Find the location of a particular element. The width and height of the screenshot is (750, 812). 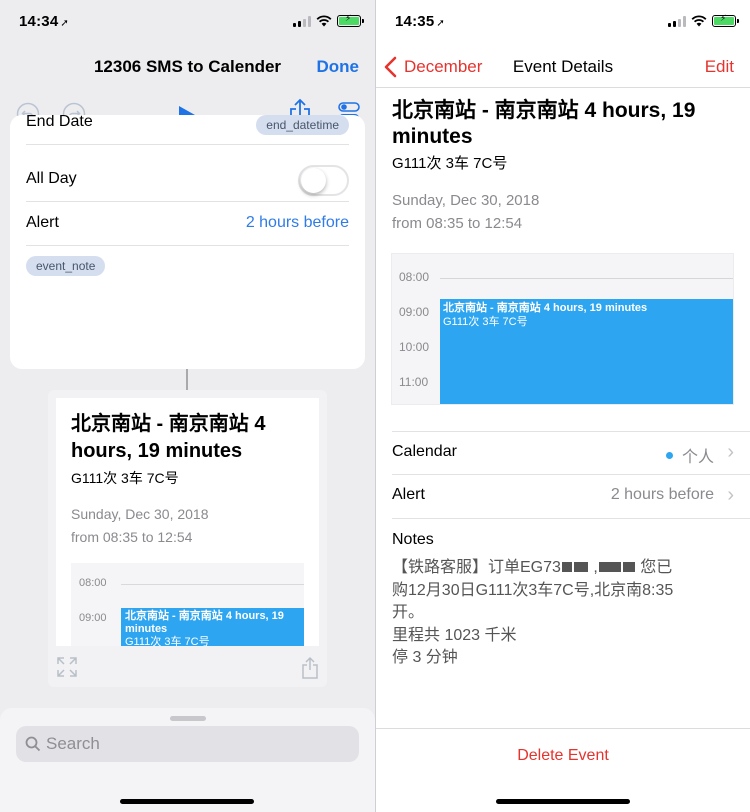

delete-event-button: Delete Event is located at coordinates (563, 756).